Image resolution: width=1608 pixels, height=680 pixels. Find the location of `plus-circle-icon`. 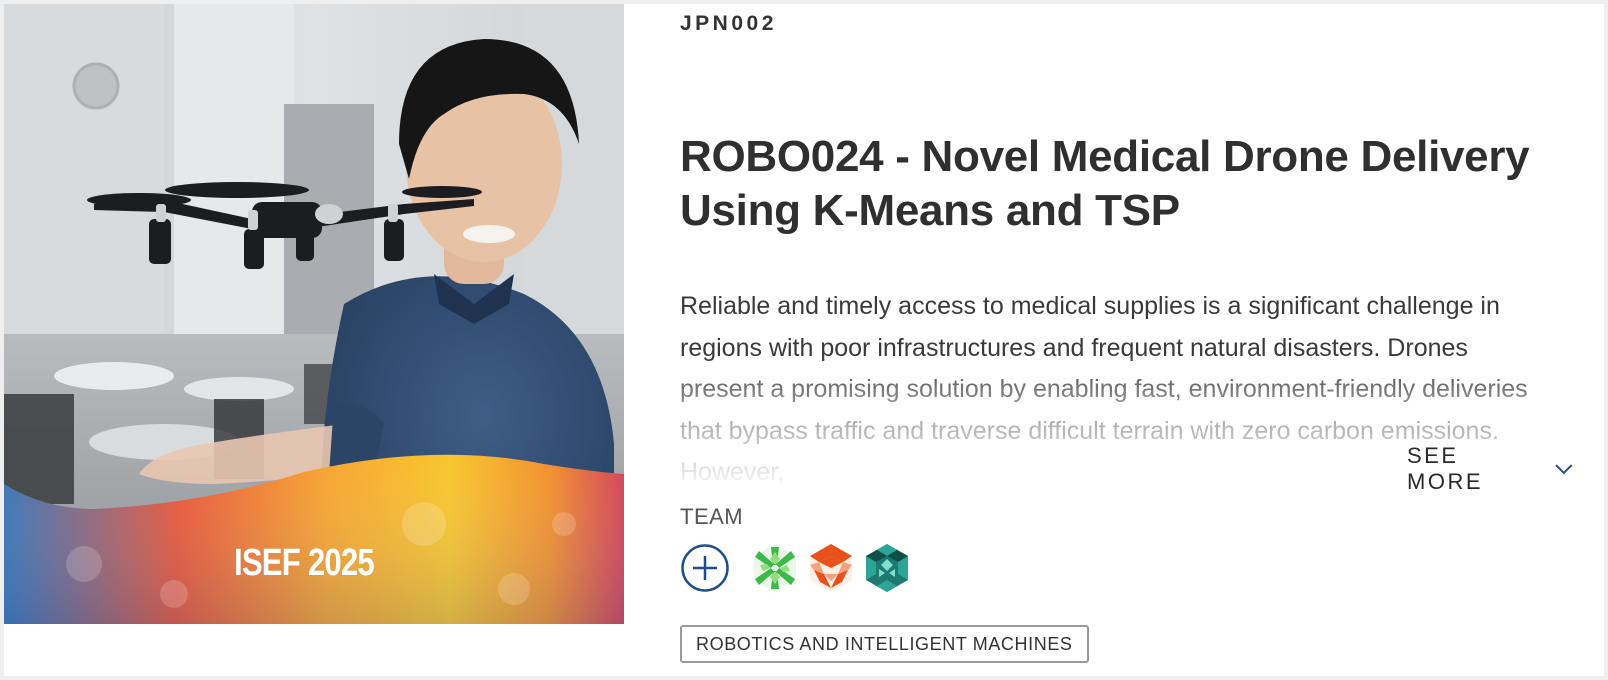

plus-circle-icon is located at coordinates (705, 568).